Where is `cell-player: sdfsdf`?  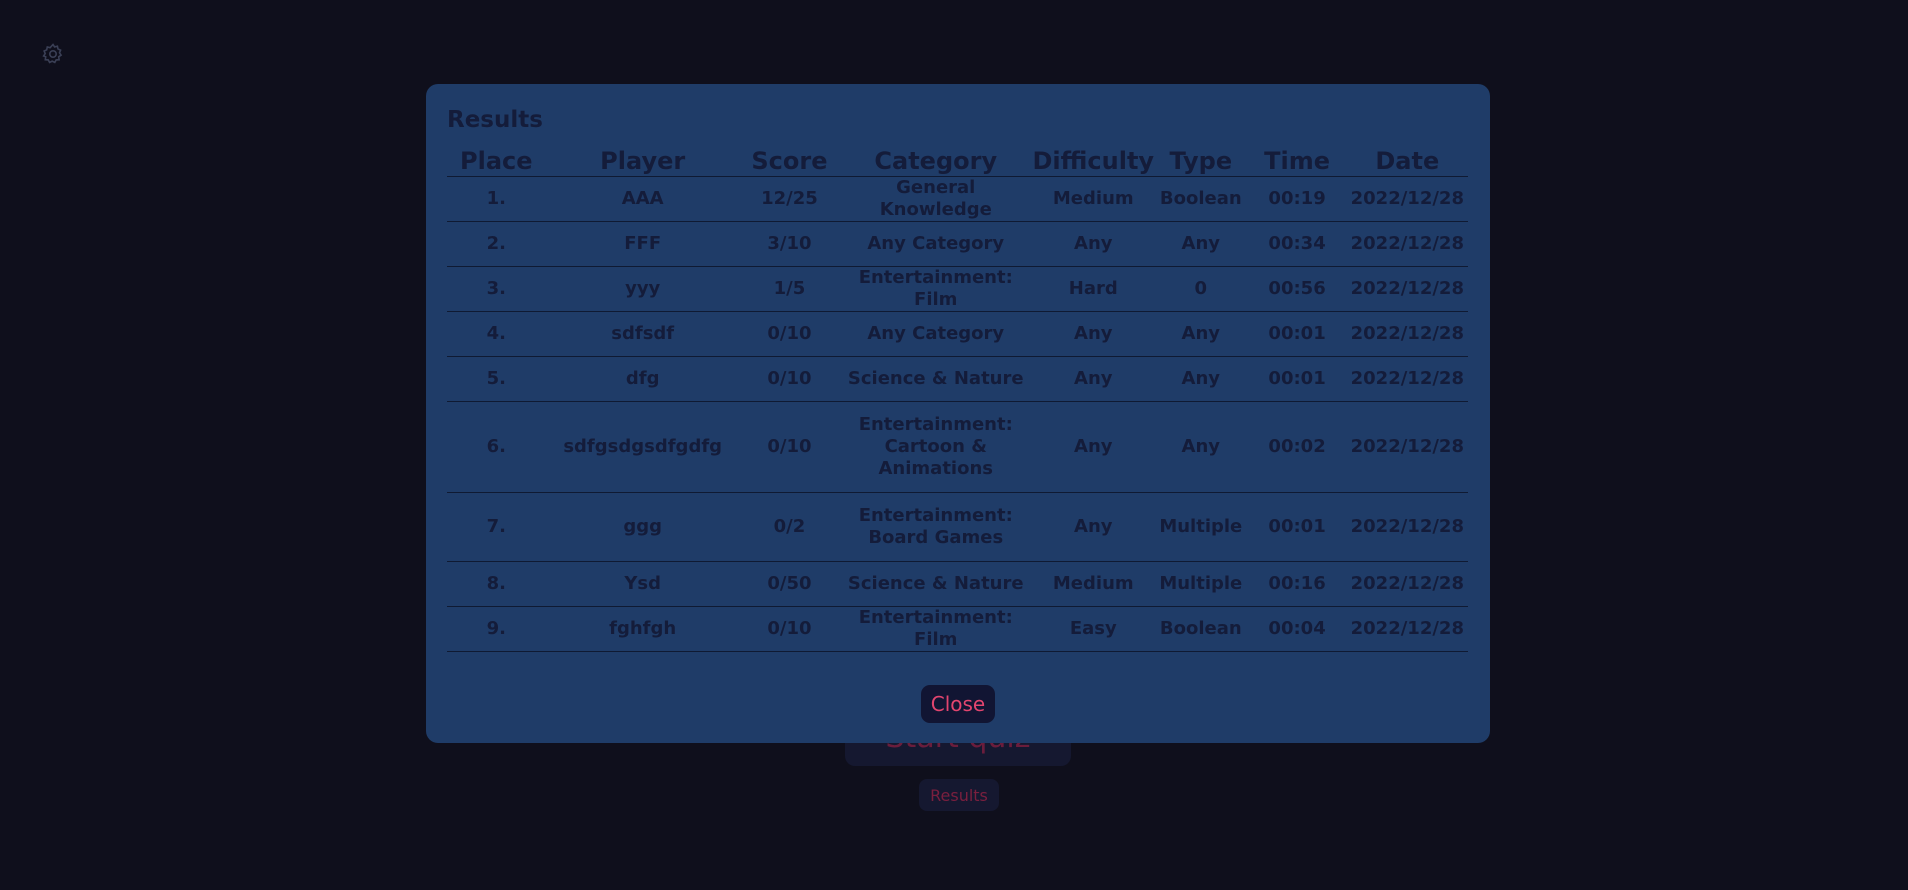 cell-player: sdfsdf is located at coordinates (642, 334).